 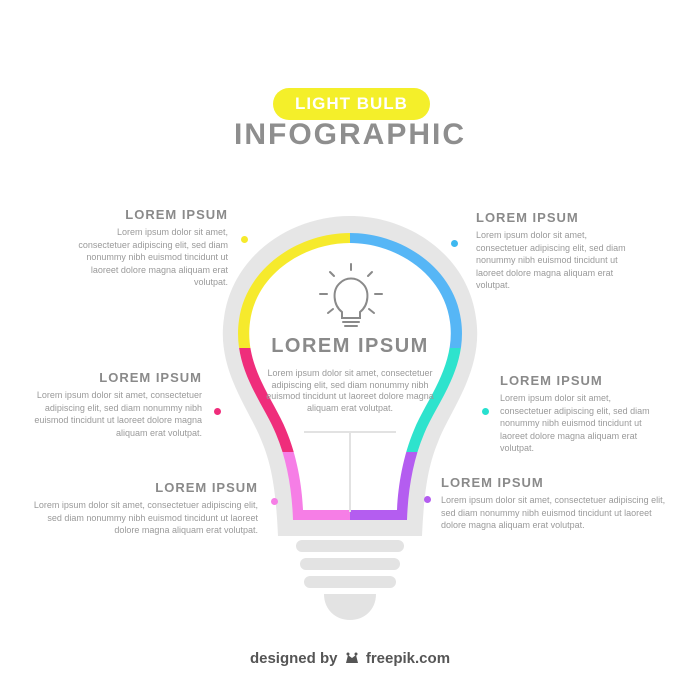 What do you see at coordinates (427, 499) in the screenshot?
I see `marker-dot-purple` at bounding box center [427, 499].